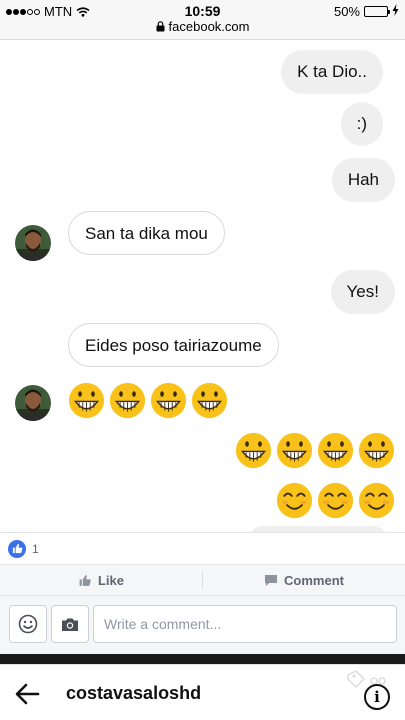 The width and height of the screenshot is (405, 720). Describe the element at coordinates (363, 180) in the screenshot. I see `message-outgoing: Hah` at that location.